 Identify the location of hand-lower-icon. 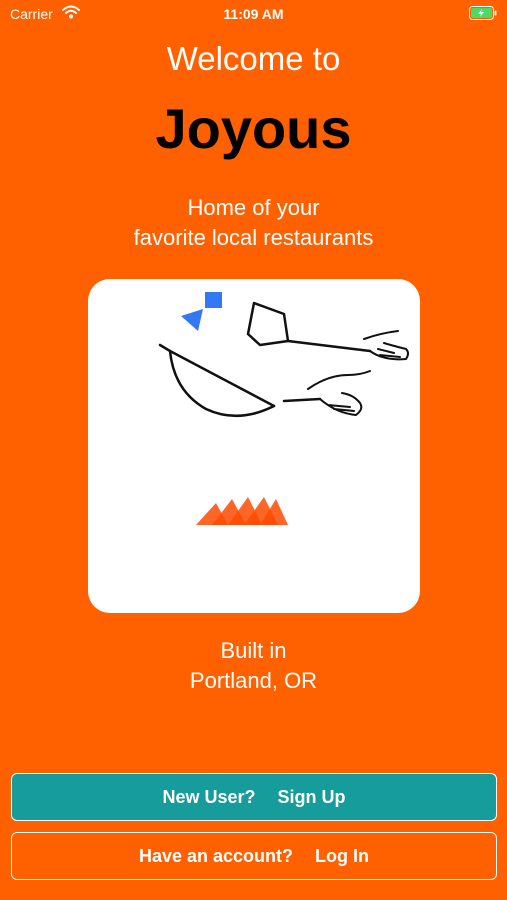
(339, 393).